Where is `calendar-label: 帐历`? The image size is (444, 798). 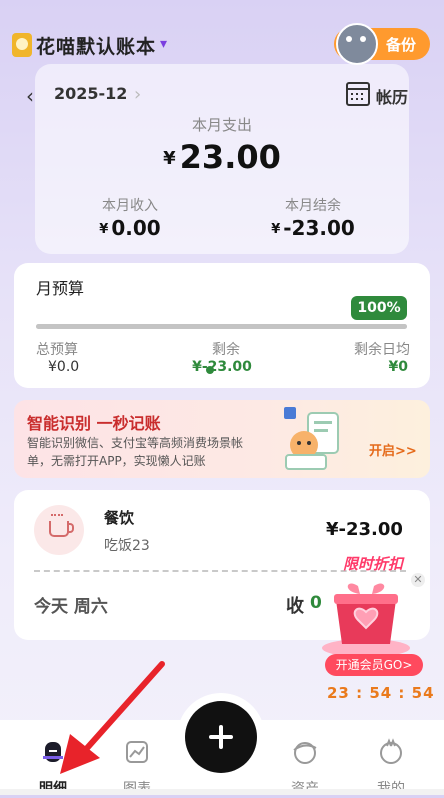
calendar-label: 帐历 is located at coordinates (392, 96).